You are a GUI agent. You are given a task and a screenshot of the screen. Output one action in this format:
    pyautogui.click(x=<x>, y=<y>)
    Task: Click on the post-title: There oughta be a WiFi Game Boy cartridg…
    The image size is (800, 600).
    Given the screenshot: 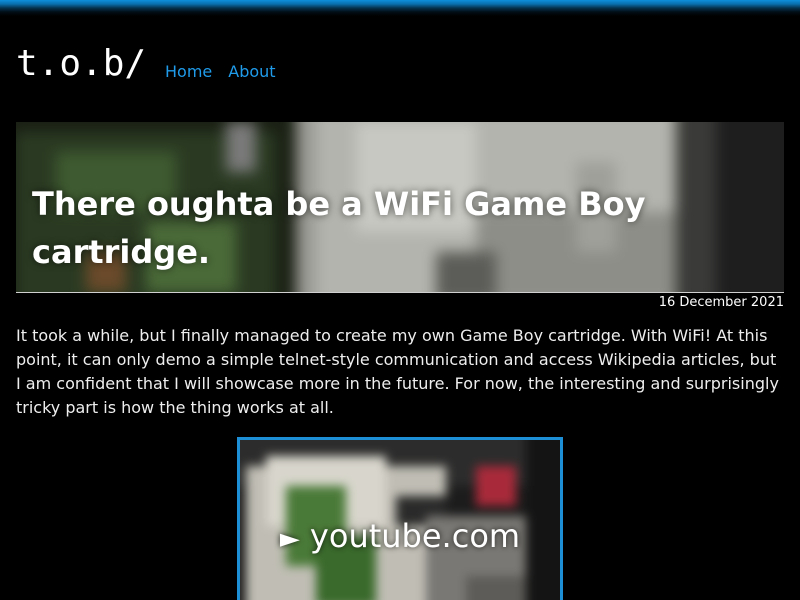 What is the action you would take?
    pyautogui.click(x=339, y=228)
    